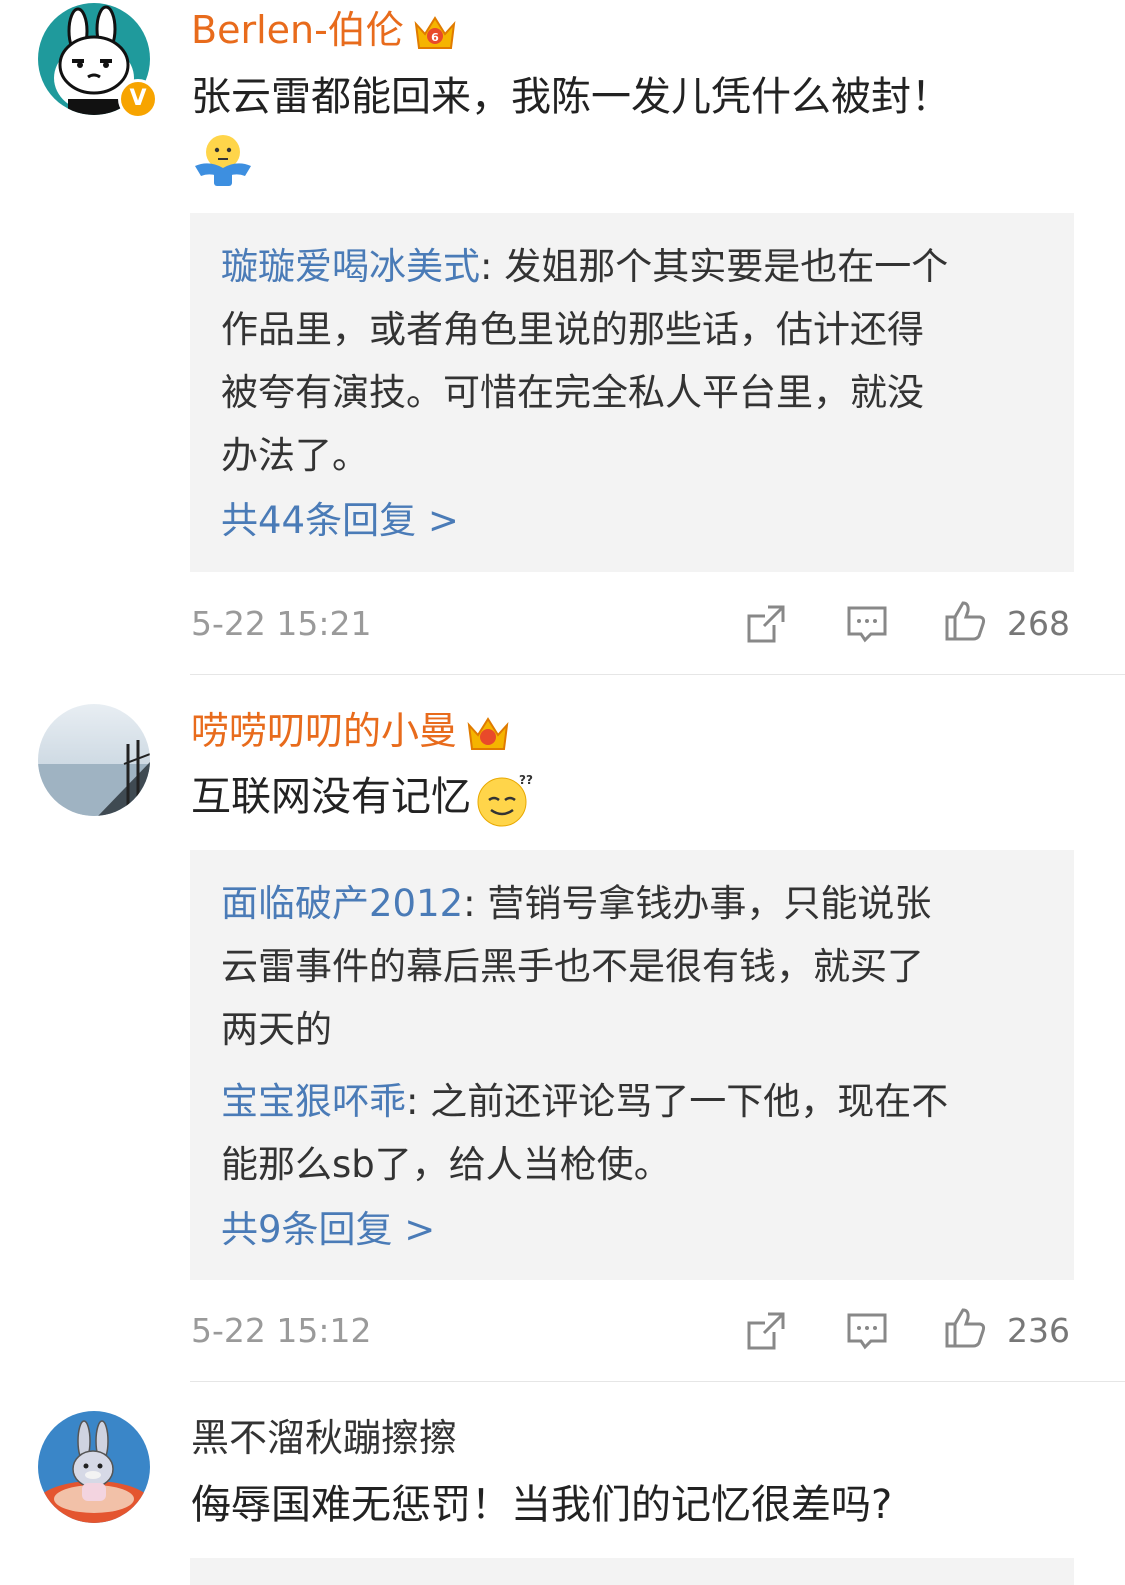 This screenshot has width=1125, height=1585. I want to click on timestamp: 5-22 15:21, so click(281, 623).